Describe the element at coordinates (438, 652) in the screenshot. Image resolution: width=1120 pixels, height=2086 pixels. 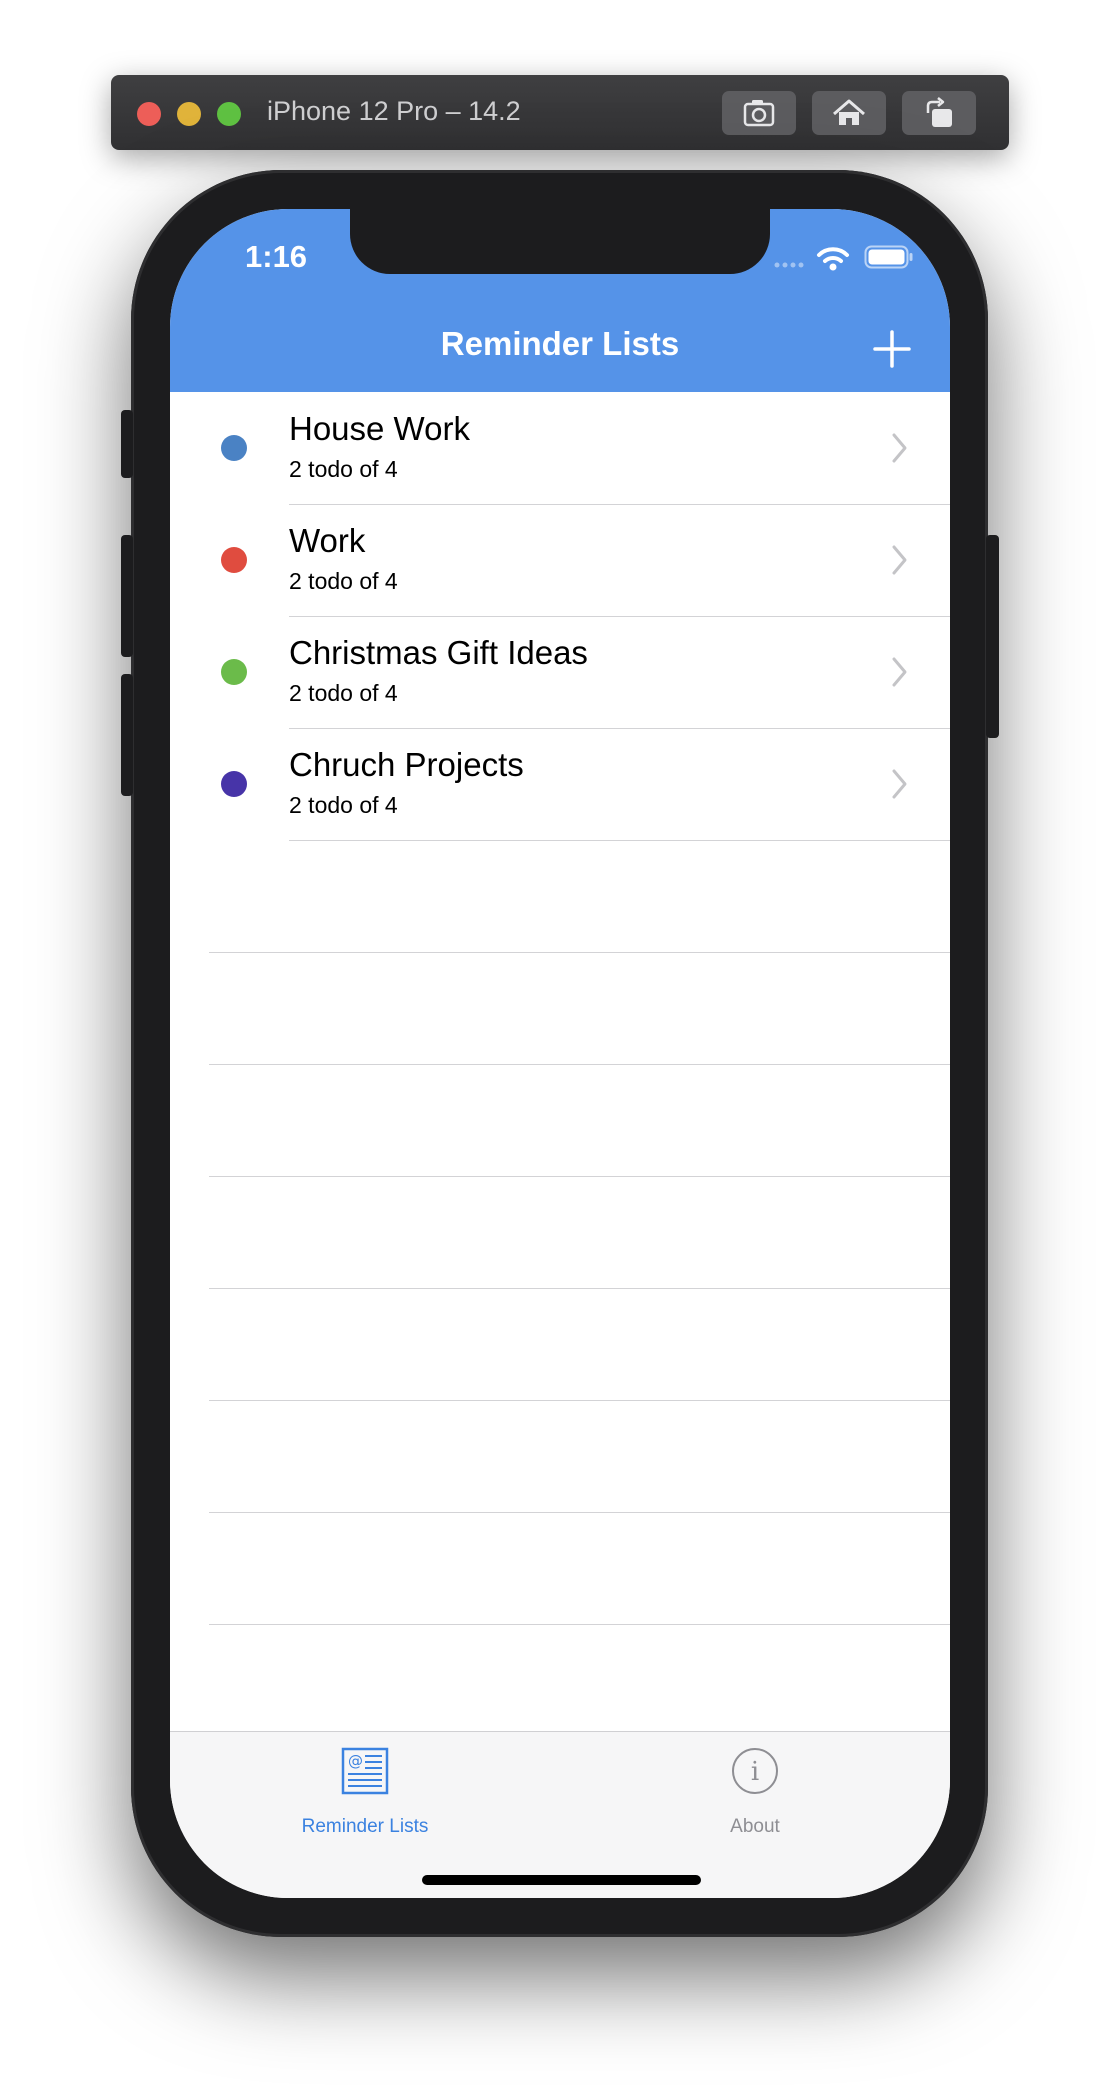
I see `list-title: Christmas Gift Ideas` at that location.